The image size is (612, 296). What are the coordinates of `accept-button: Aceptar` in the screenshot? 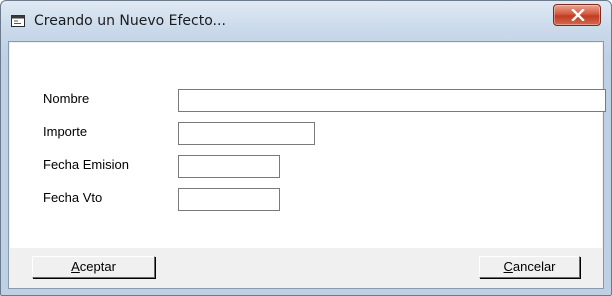 It's located at (93, 267).